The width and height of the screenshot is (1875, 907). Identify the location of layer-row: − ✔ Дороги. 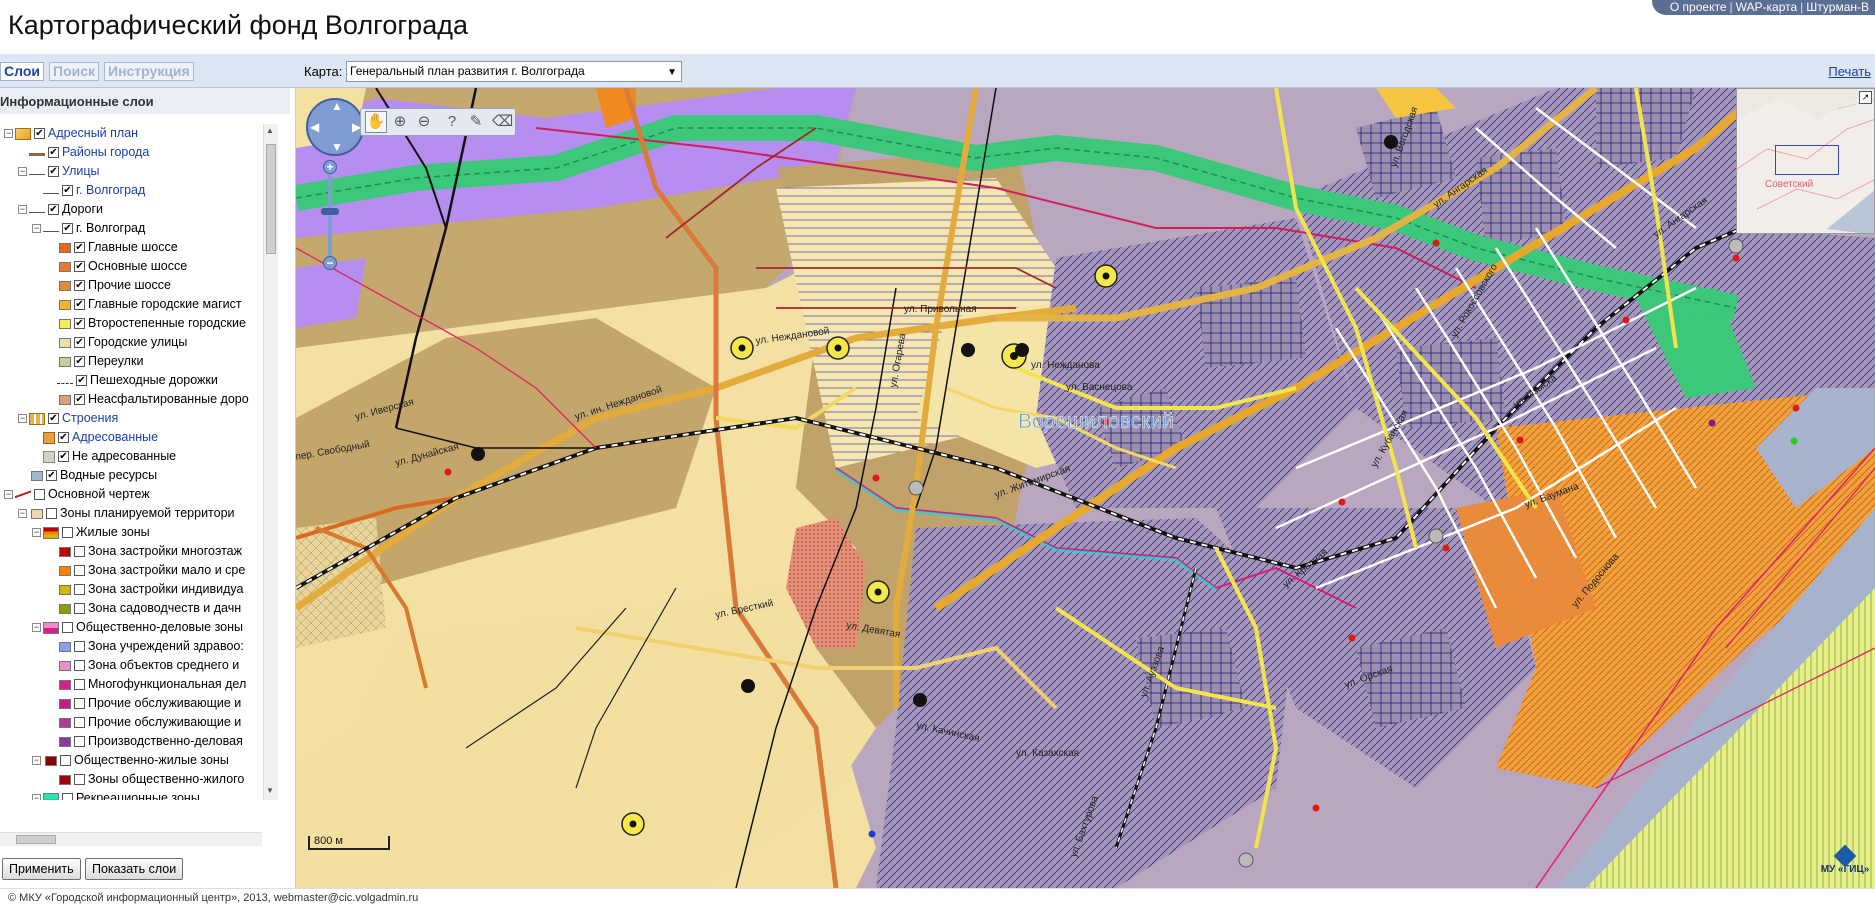
(60, 209).